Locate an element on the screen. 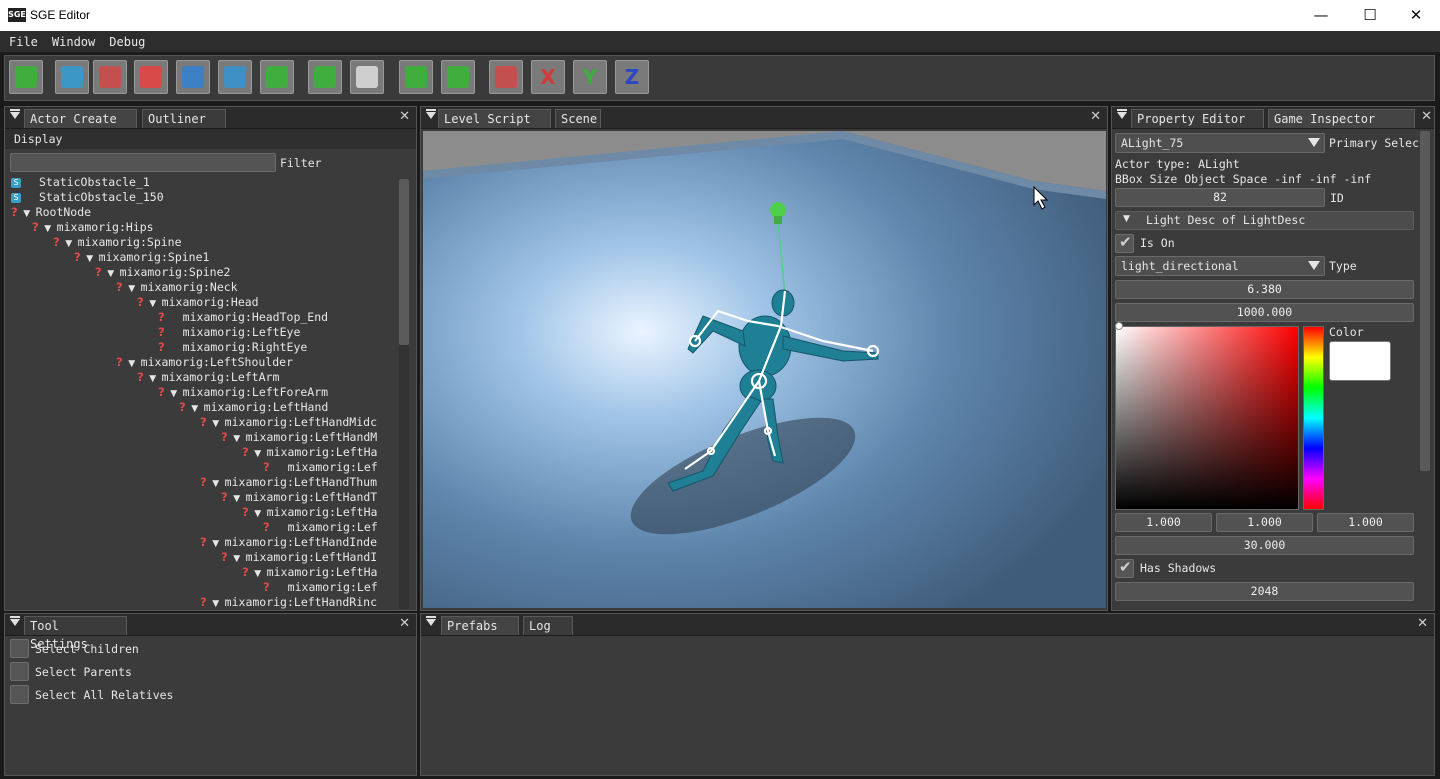 The image size is (1440, 779). shadow-size-field: 2048 is located at coordinates (1264, 591).